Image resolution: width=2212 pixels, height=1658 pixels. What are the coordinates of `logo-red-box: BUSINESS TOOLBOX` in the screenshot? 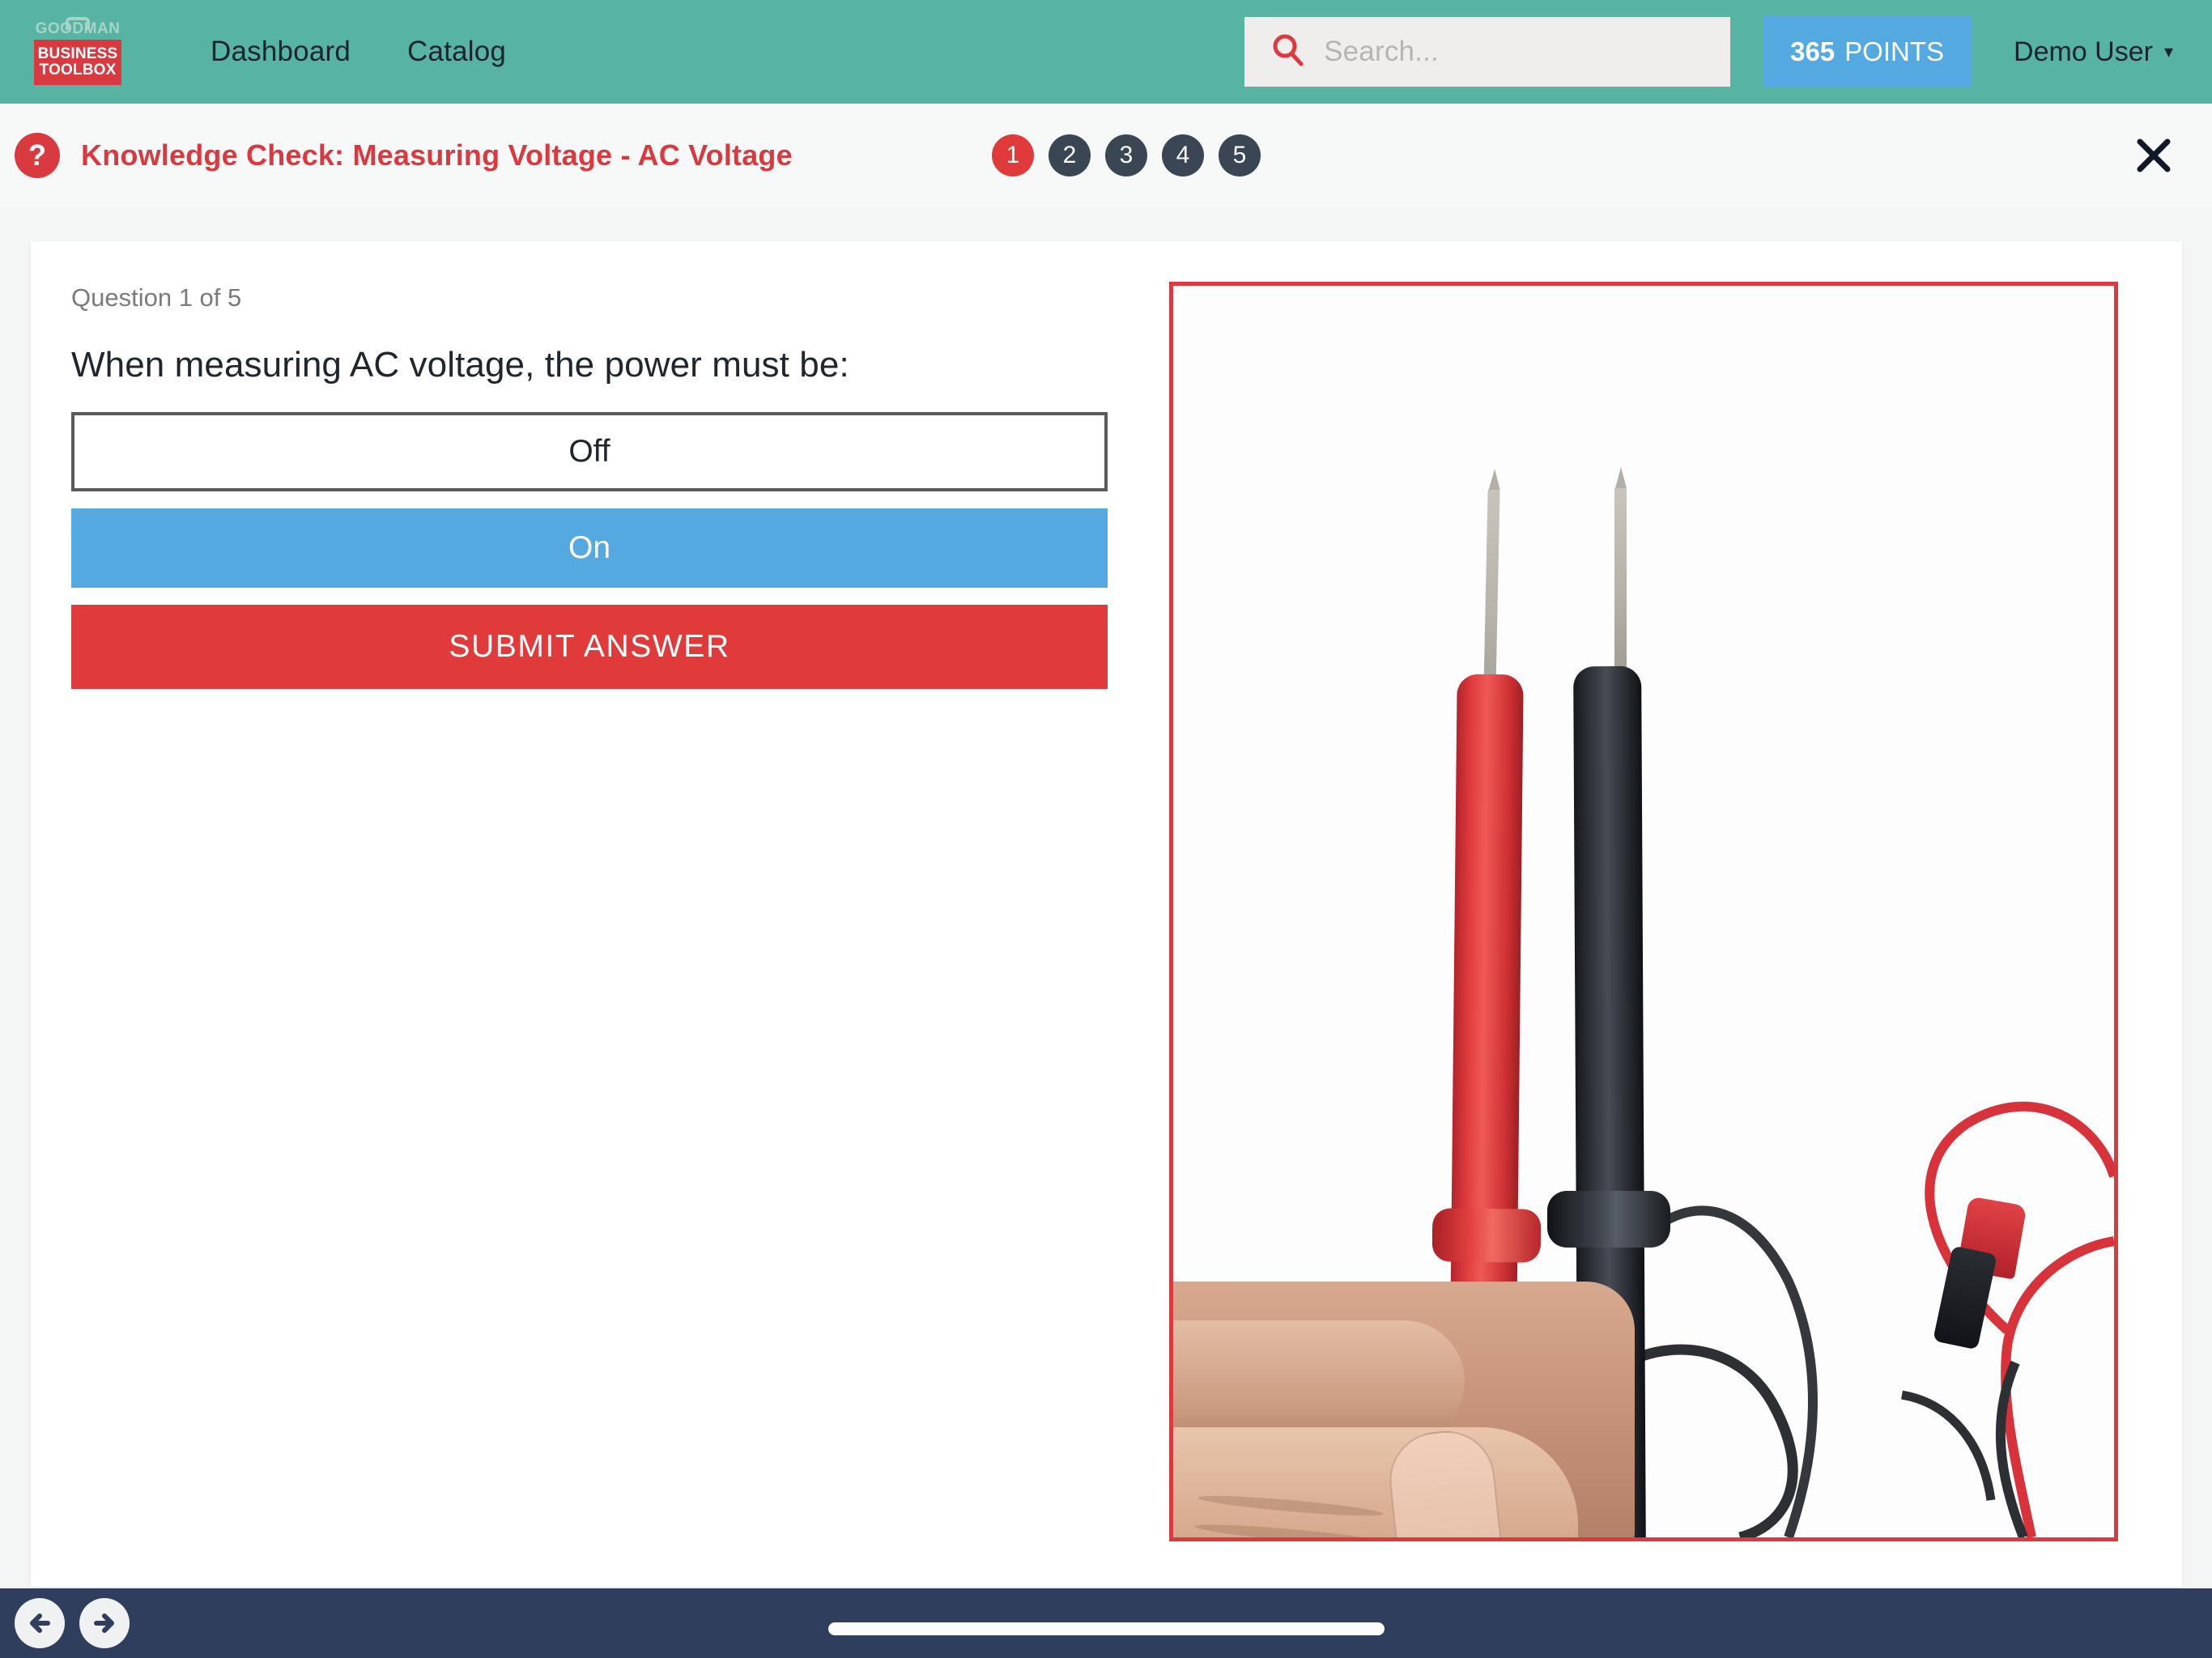 It's located at (77, 62).